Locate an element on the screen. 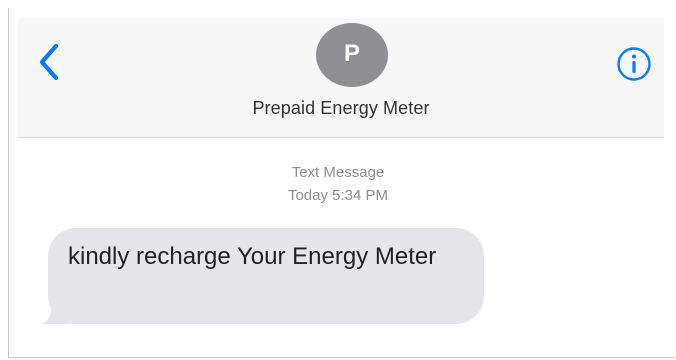 The height and width of the screenshot is (360, 676). avatar-initial: P is located at coordinates (351, 53).